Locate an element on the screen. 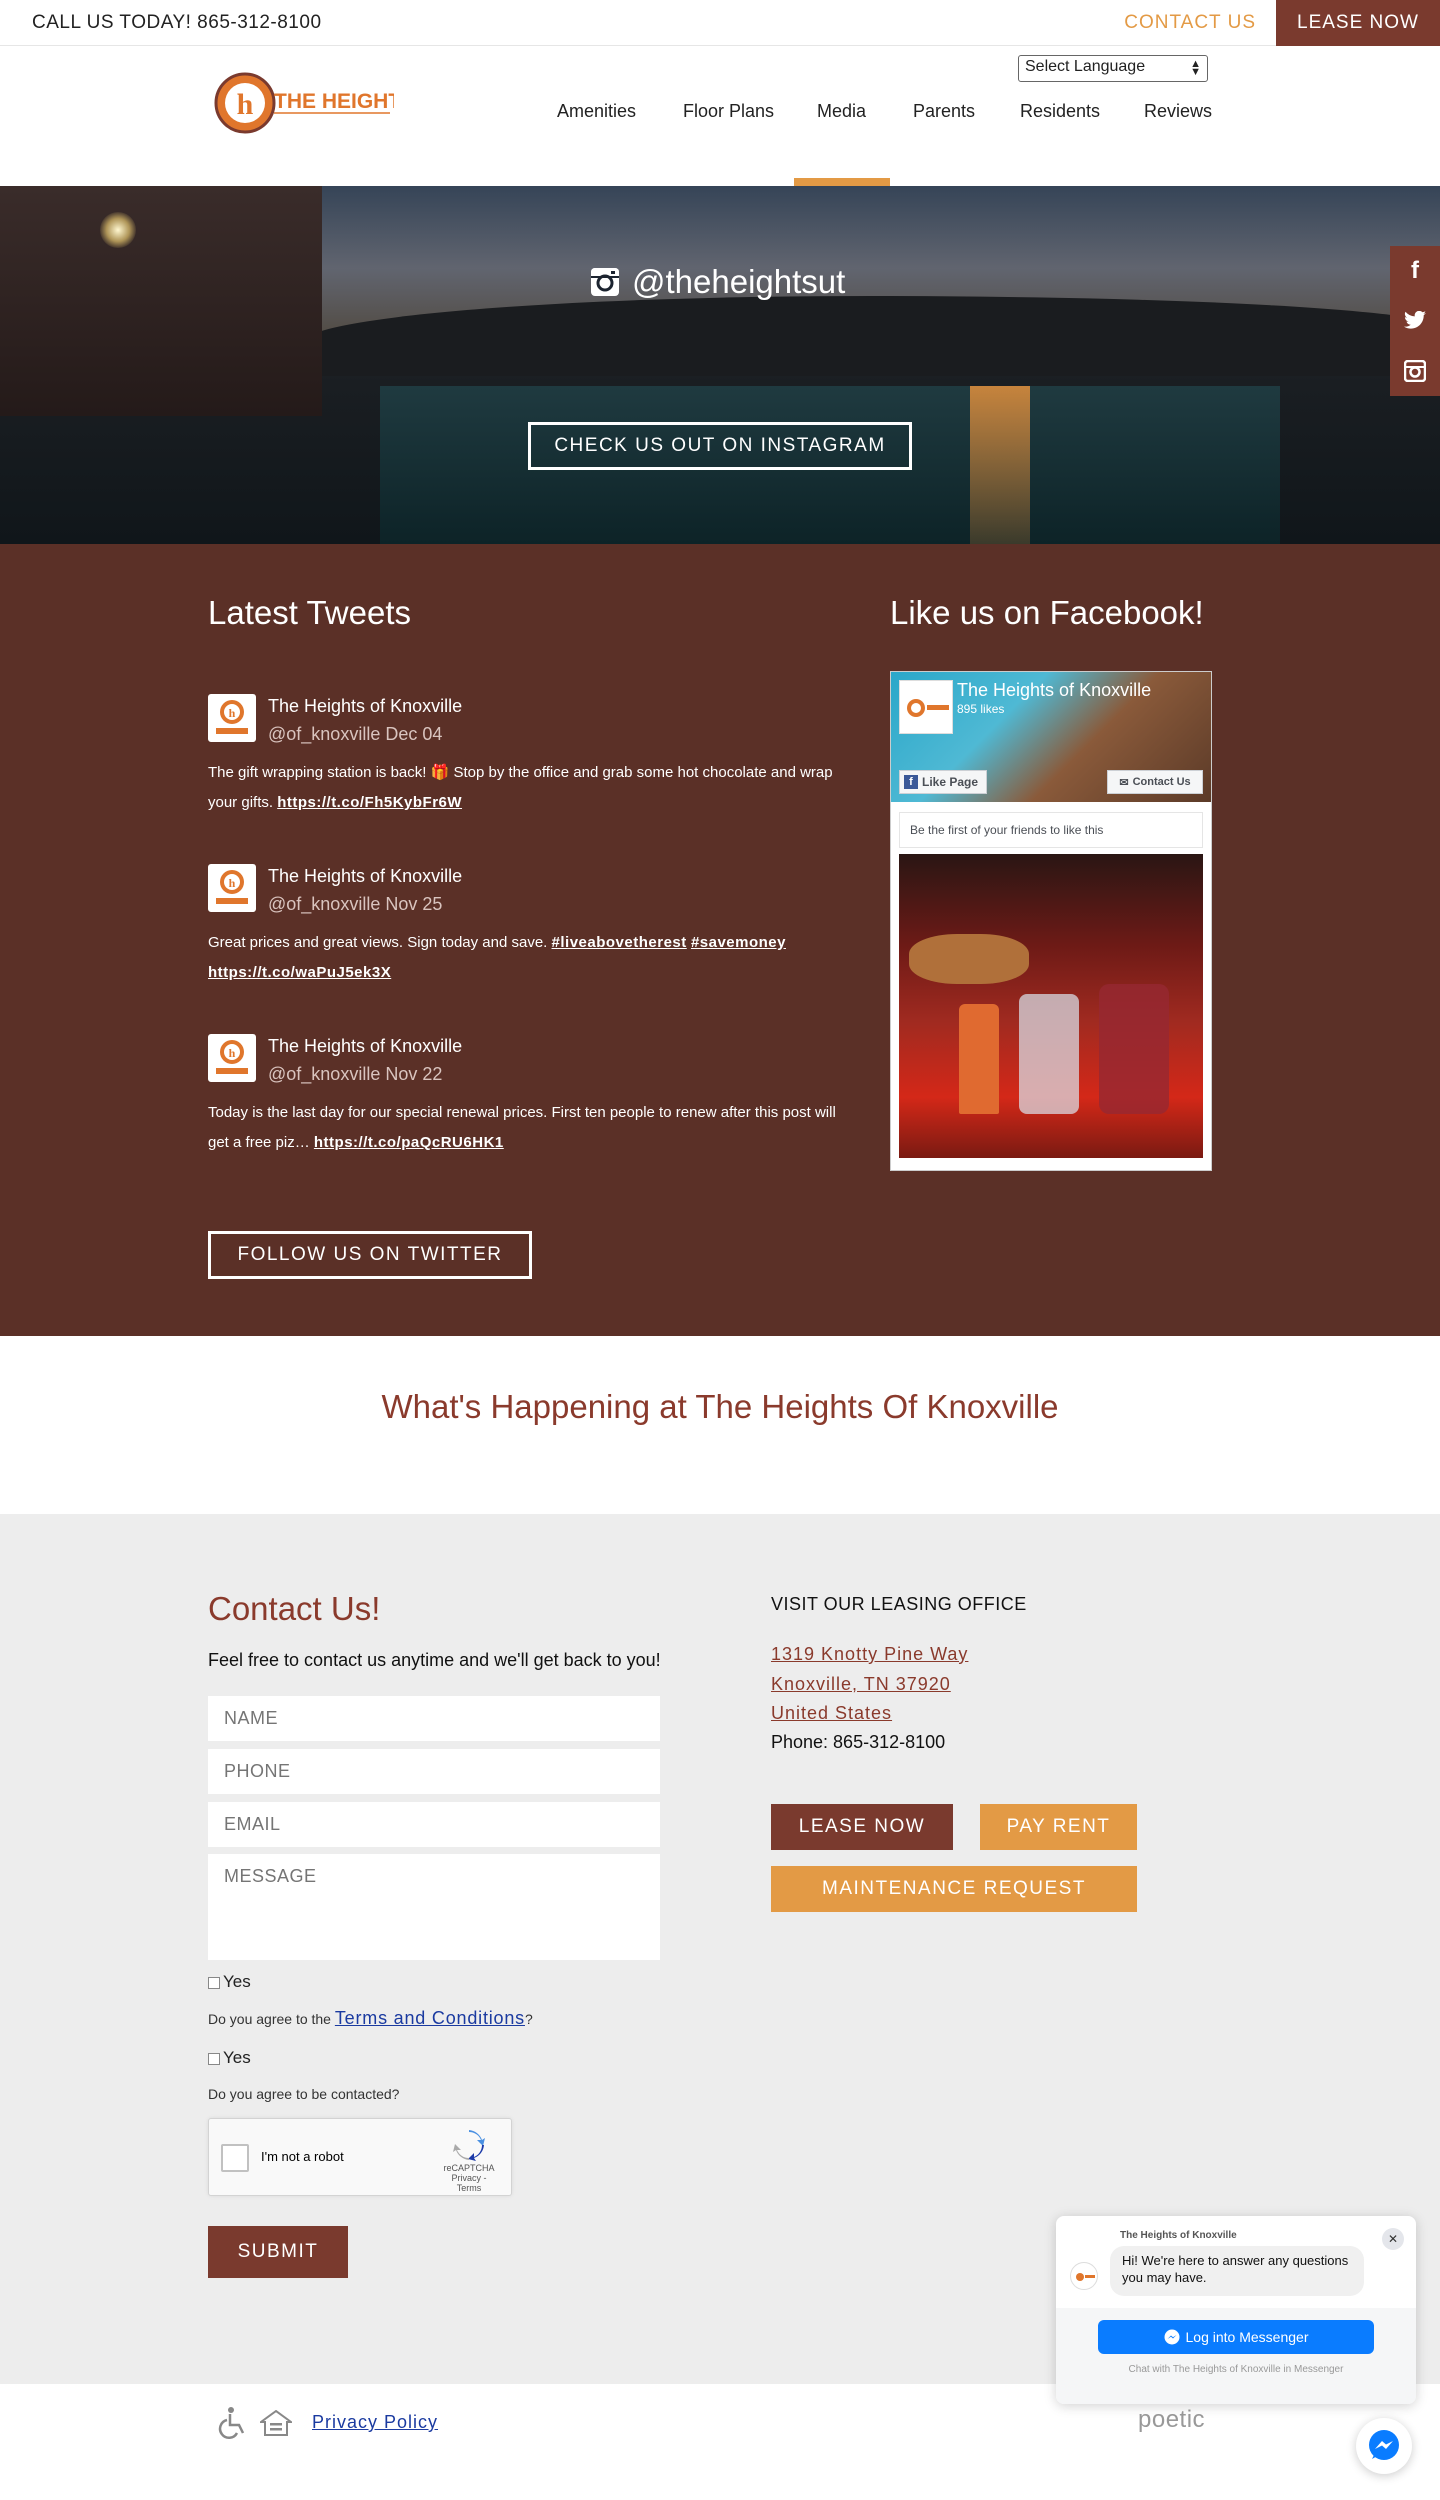 This screenshot has width=1440, height=2500. tweet-link: https://t.co/paQcRU6HK1 is located at coordinates (409, 1142).